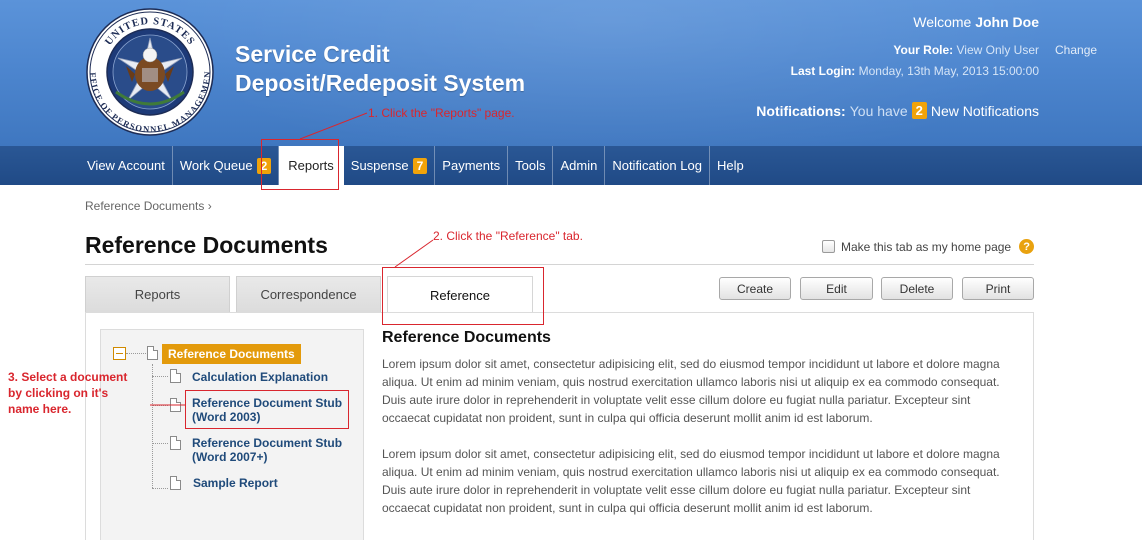  Describe the element at coordinates (292, 259) in the screenshot. I see `annotation-connector-lines` at that location.